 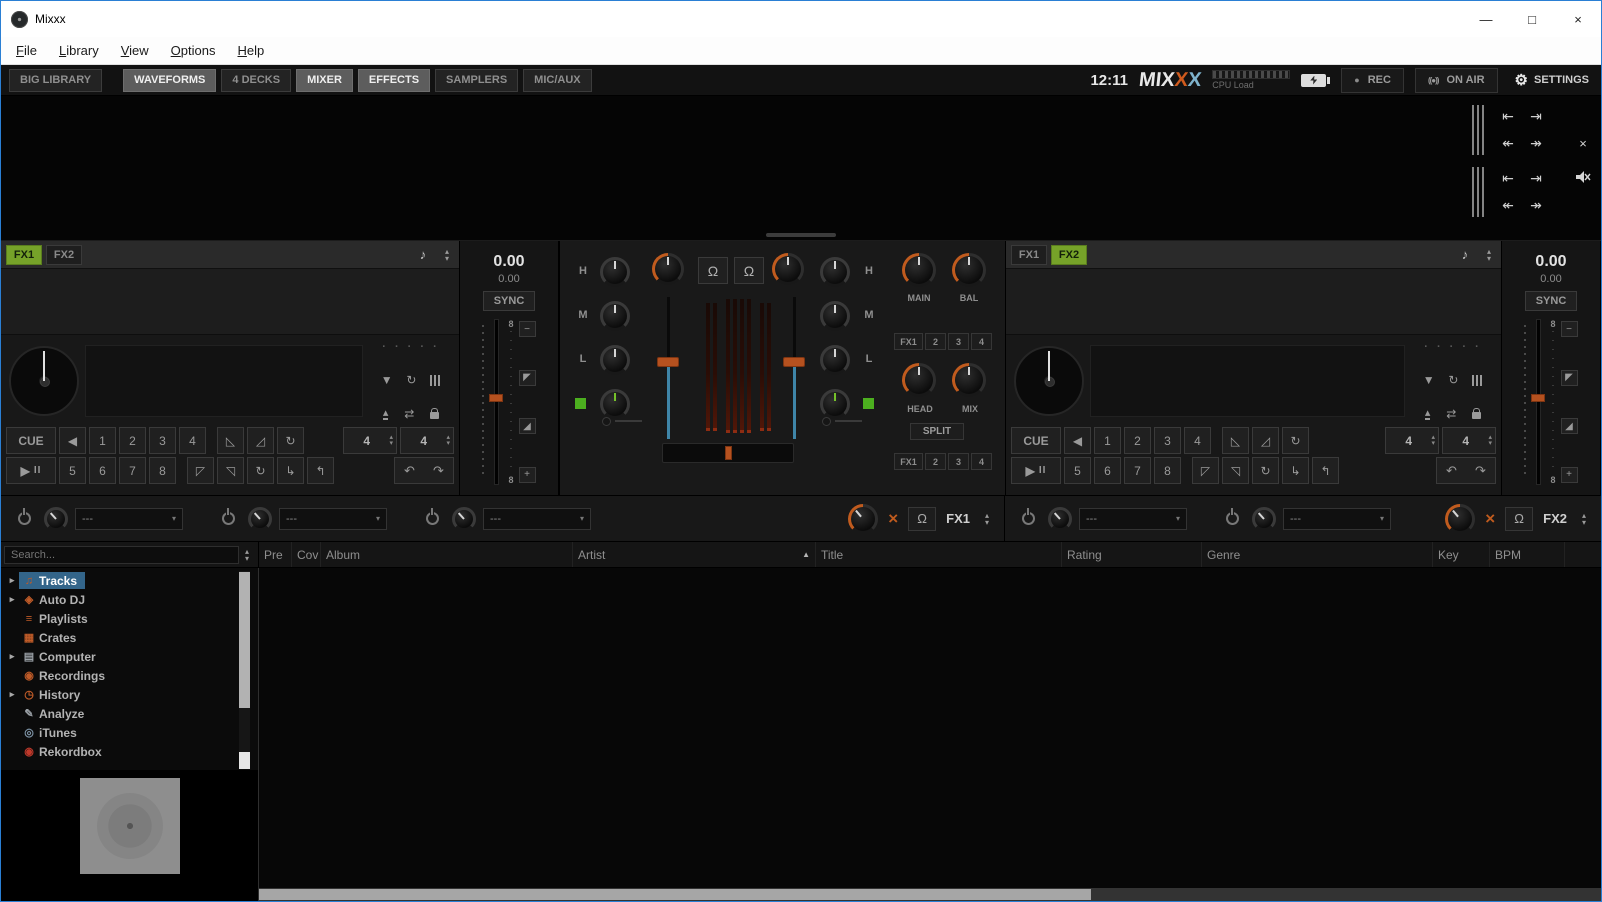 What do you see at coordinates (893, 519) in the screenshot?
I see `unit1-mix-mode-button: ×` at bounding box center [893, 519].